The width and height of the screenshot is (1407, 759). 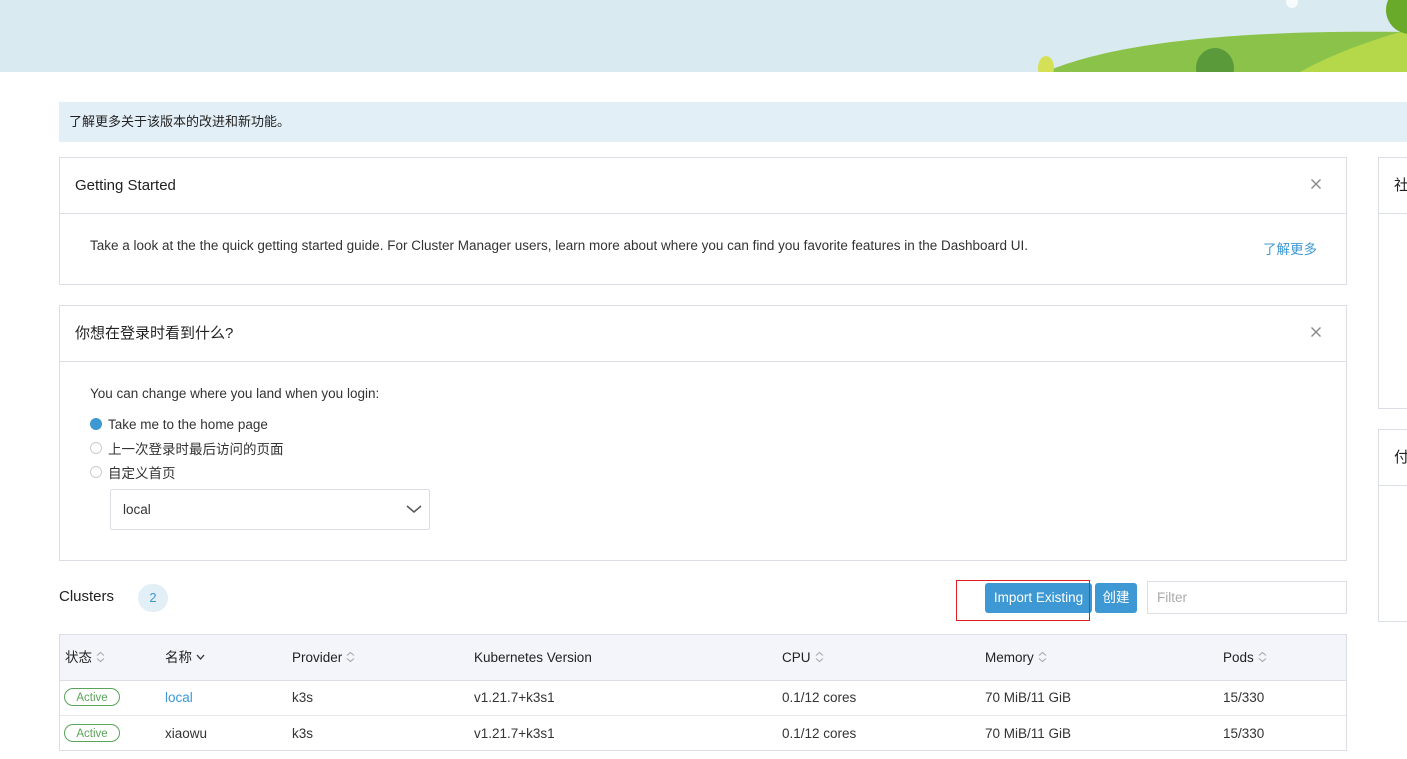 I want to click on learn-more-link: 了解更多, so click(x=1290, y=248).